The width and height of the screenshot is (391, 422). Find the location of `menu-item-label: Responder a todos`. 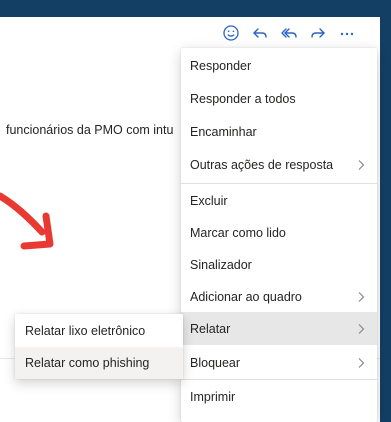

menu-item-label: Responder a todos is located at coordinates (243, 98).